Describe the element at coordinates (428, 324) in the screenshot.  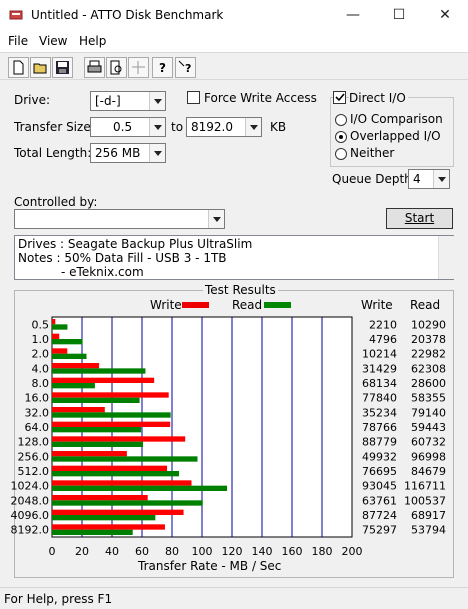
I see `read-value: 10290` at that location.